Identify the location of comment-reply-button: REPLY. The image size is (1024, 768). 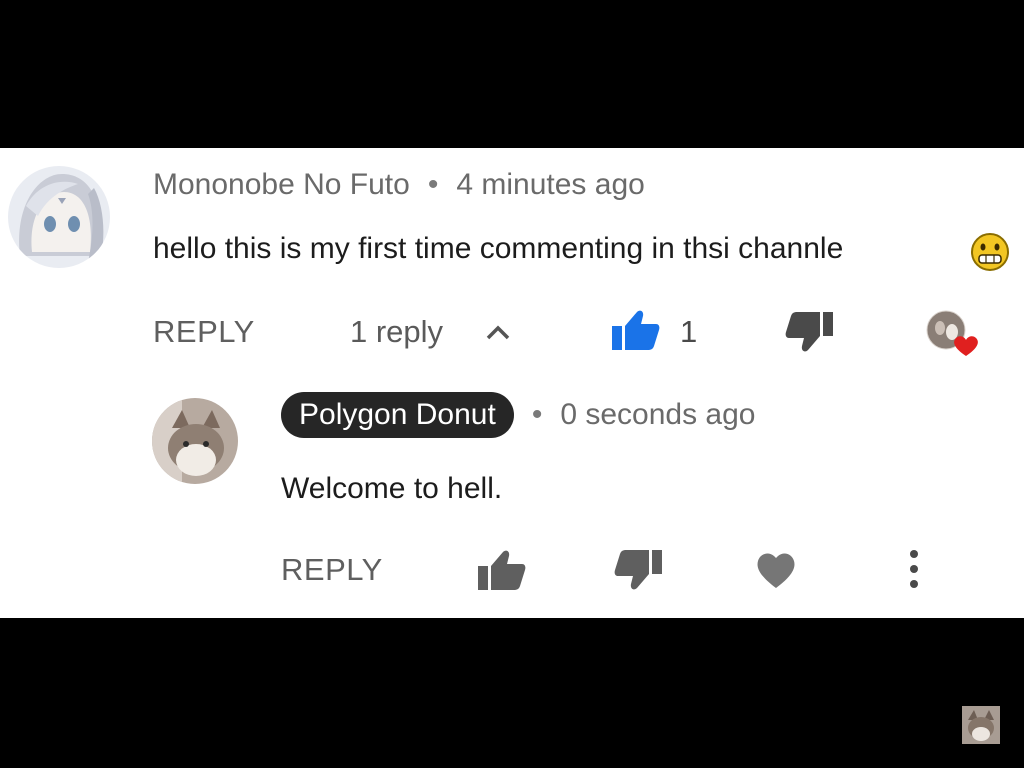
(204, 332).